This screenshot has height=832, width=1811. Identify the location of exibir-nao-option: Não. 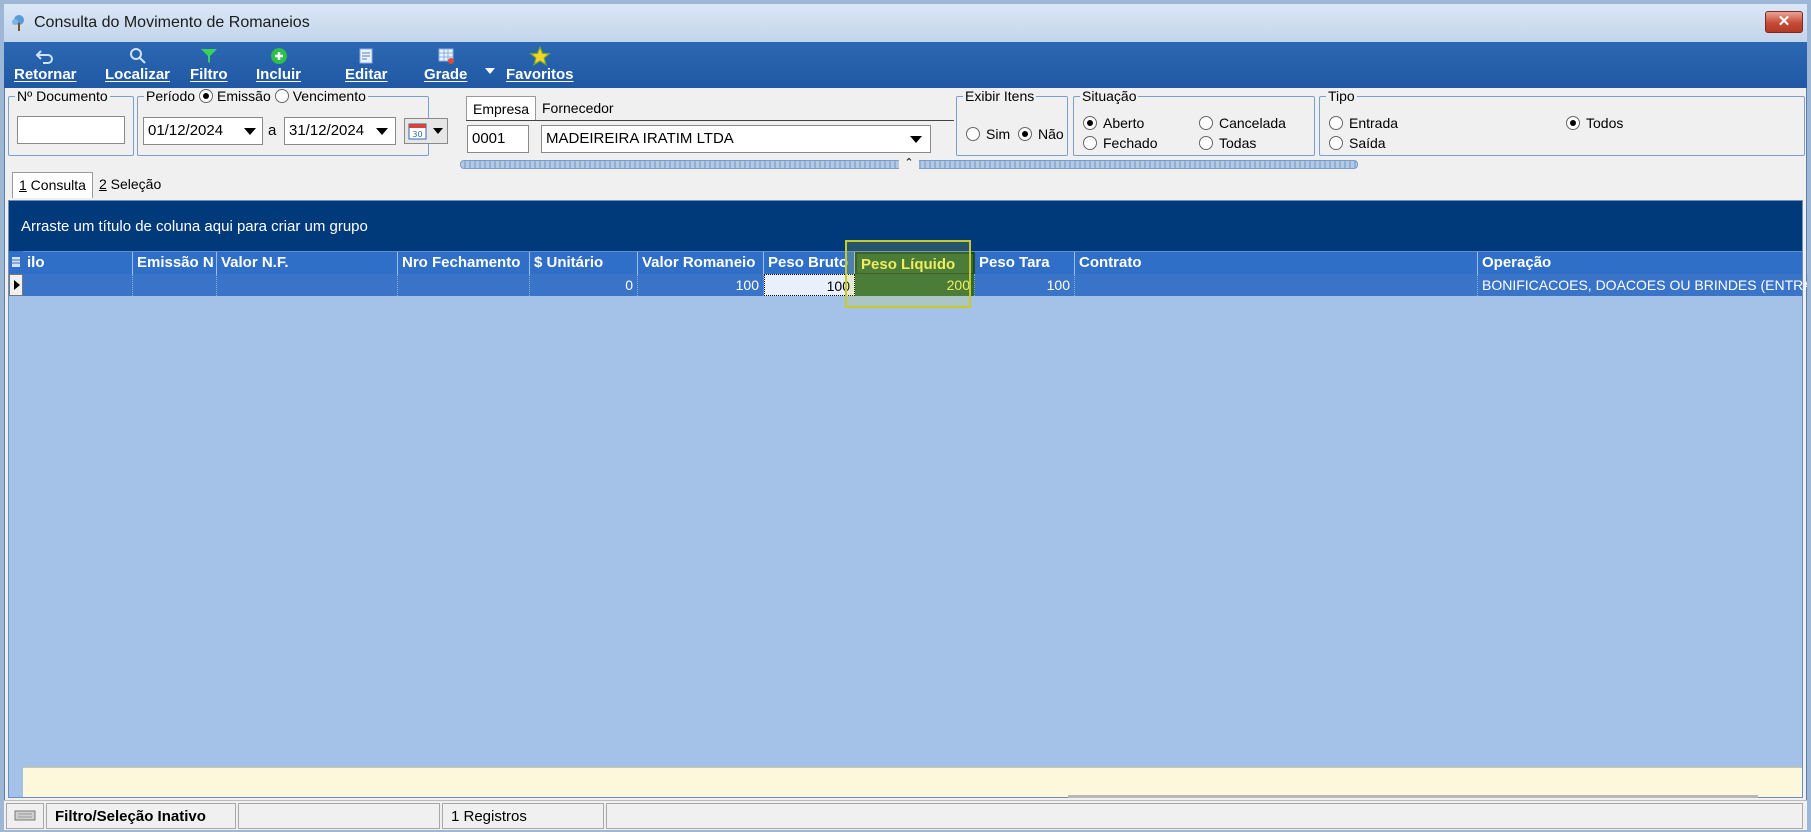
(1041, 134).